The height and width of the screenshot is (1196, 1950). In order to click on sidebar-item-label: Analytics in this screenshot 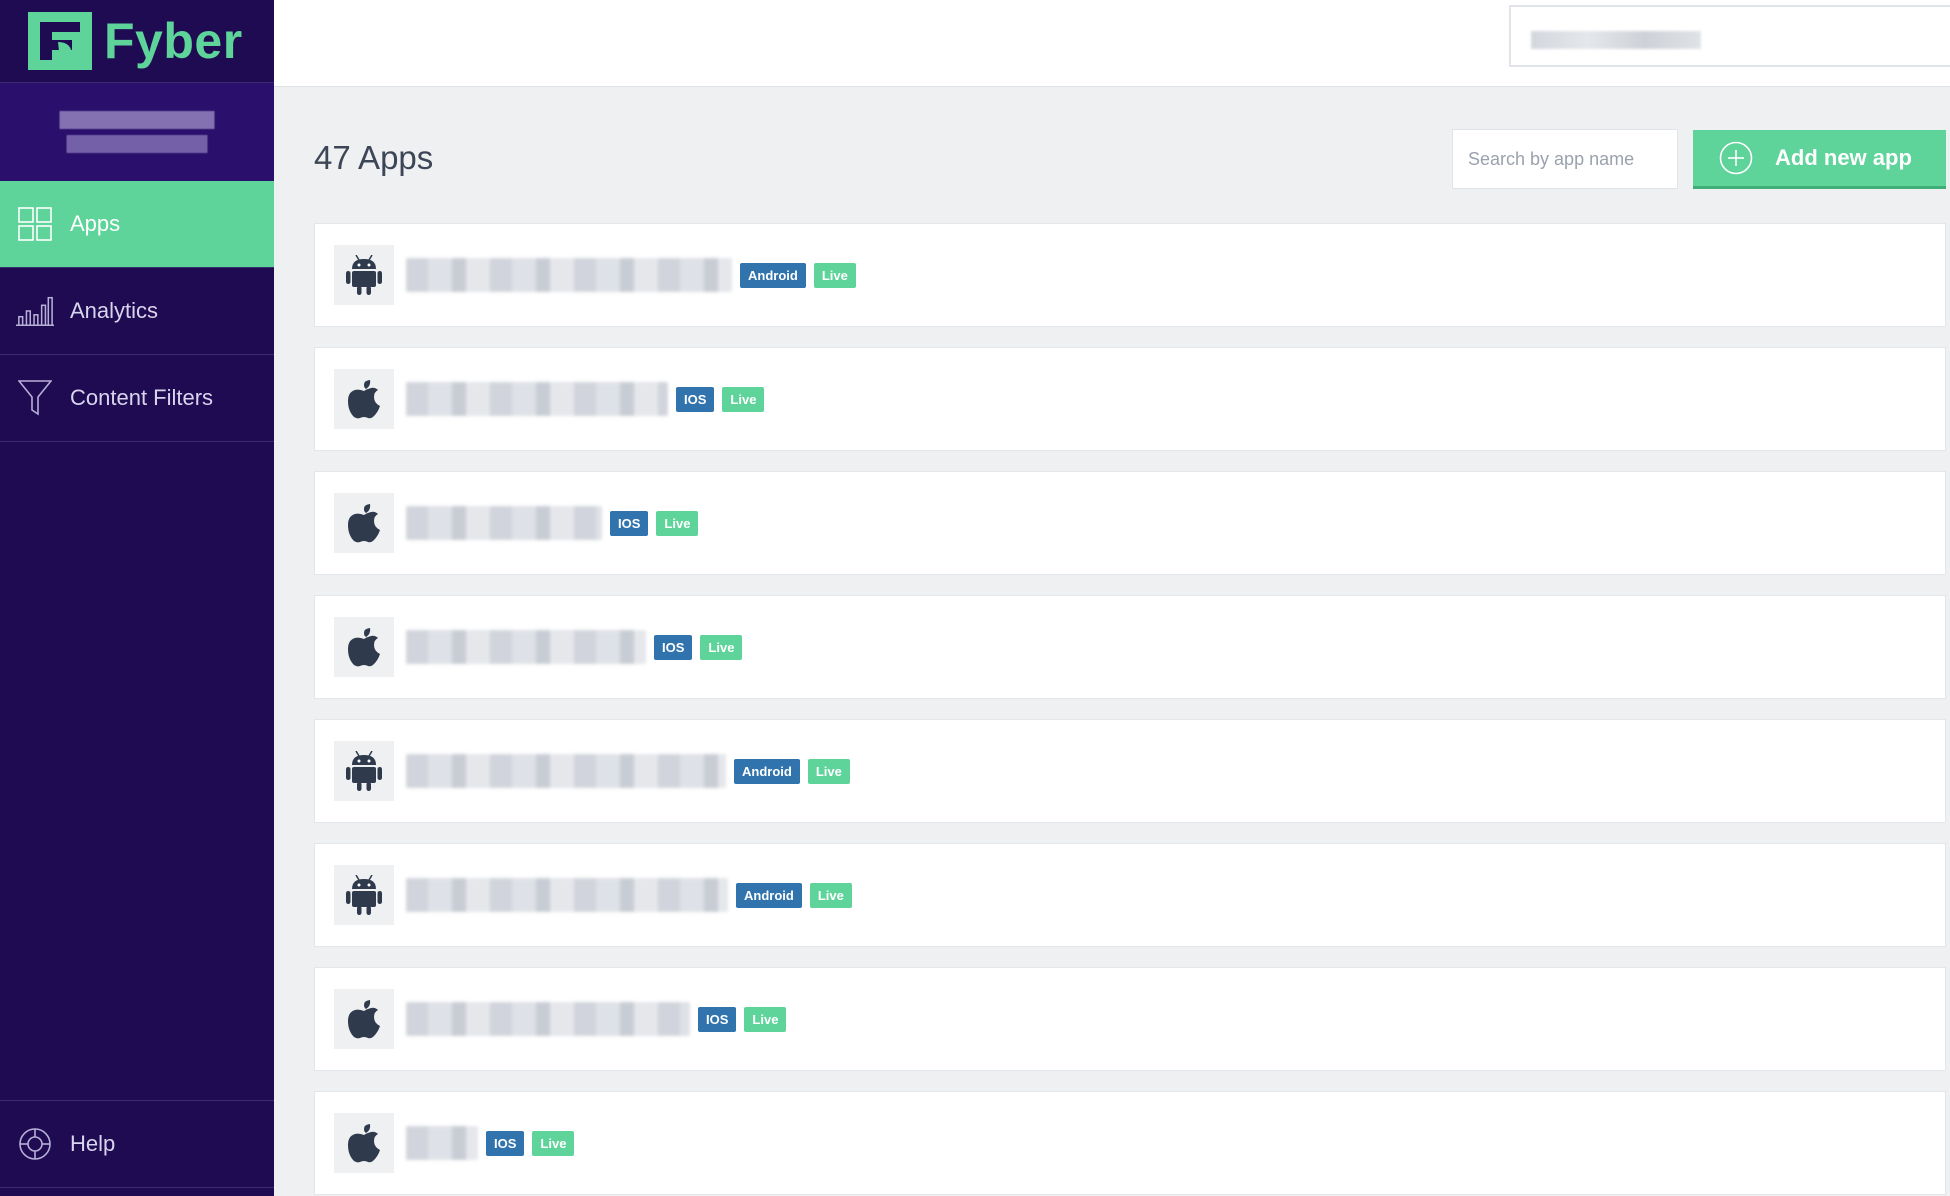, I will do `click(114, 310)`.